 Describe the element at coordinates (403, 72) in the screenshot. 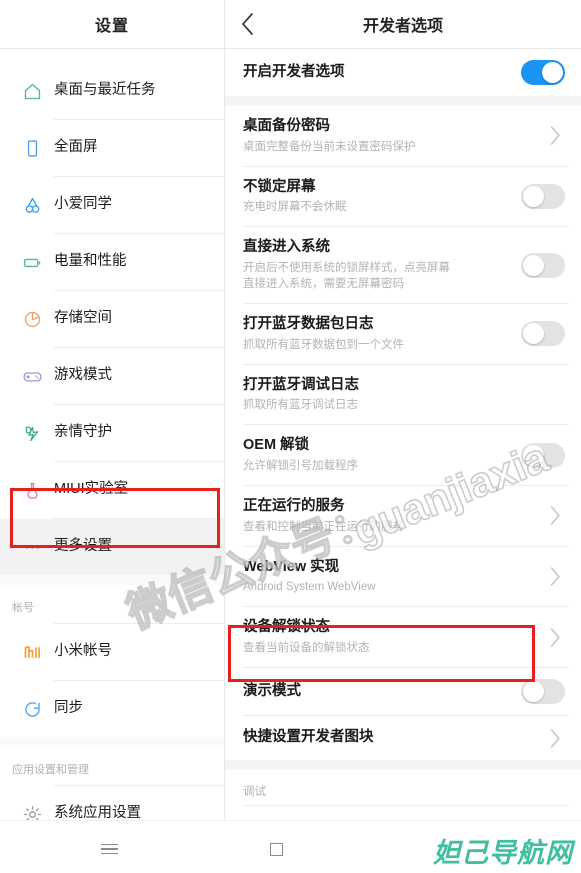

I see `row-enable-developer-options: 开启开发者选项` at that location.